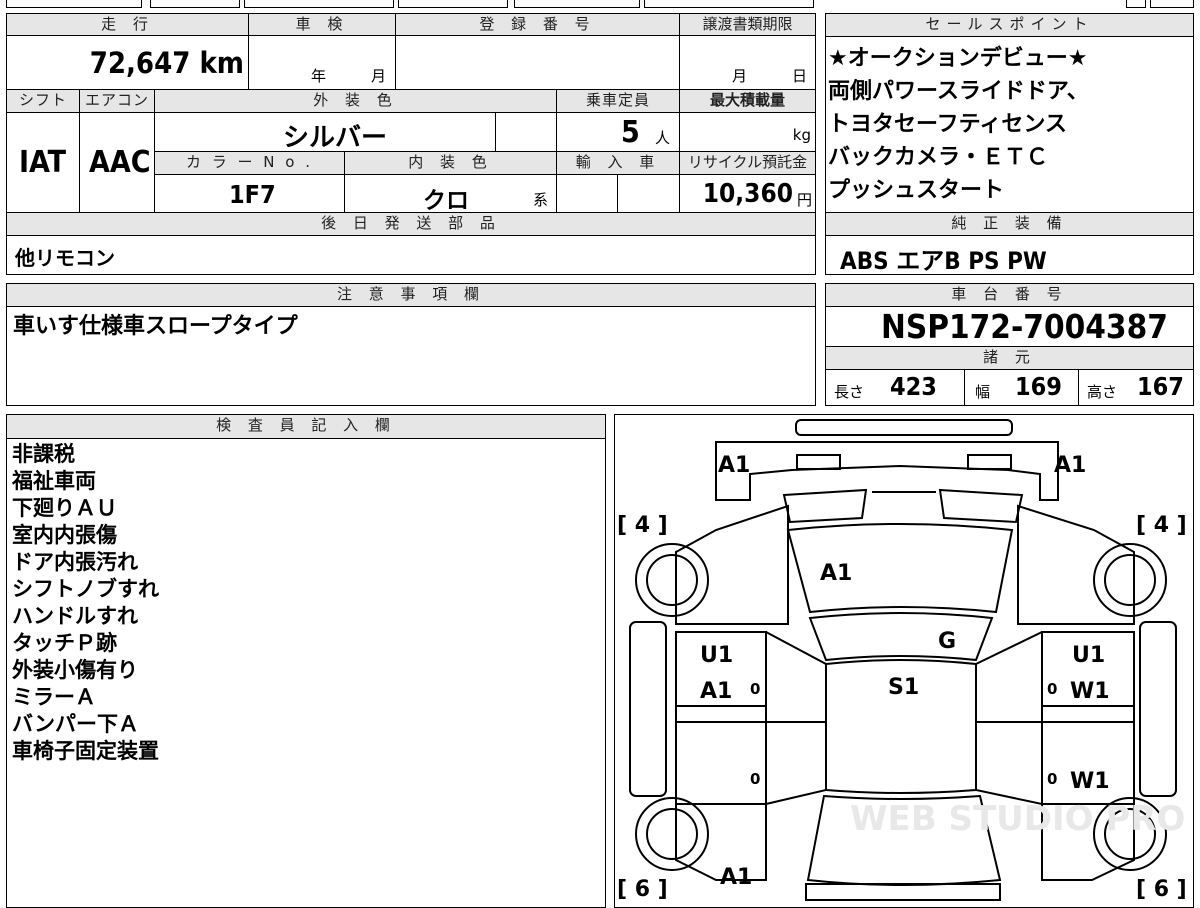  I want to click on recycle-fee-value: 10,360, so click(747, 194).